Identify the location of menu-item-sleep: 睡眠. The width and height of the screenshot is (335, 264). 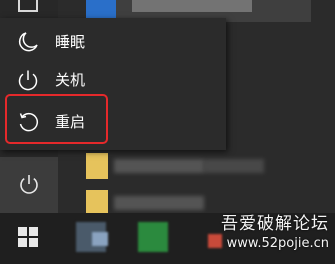
(113, 42).